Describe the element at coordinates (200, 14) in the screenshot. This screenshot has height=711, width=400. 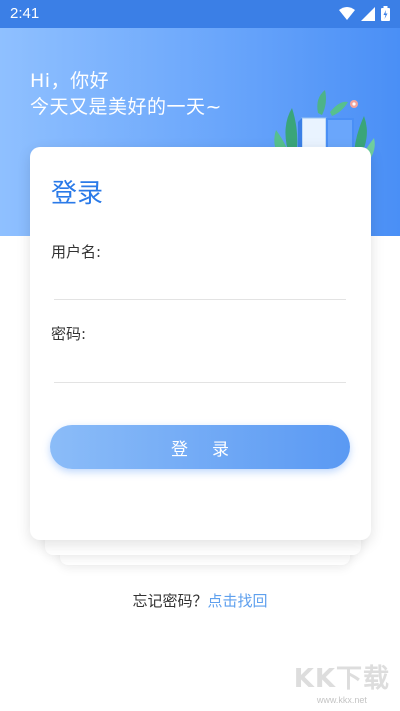
I see `status-bar: 2:41` at that location.